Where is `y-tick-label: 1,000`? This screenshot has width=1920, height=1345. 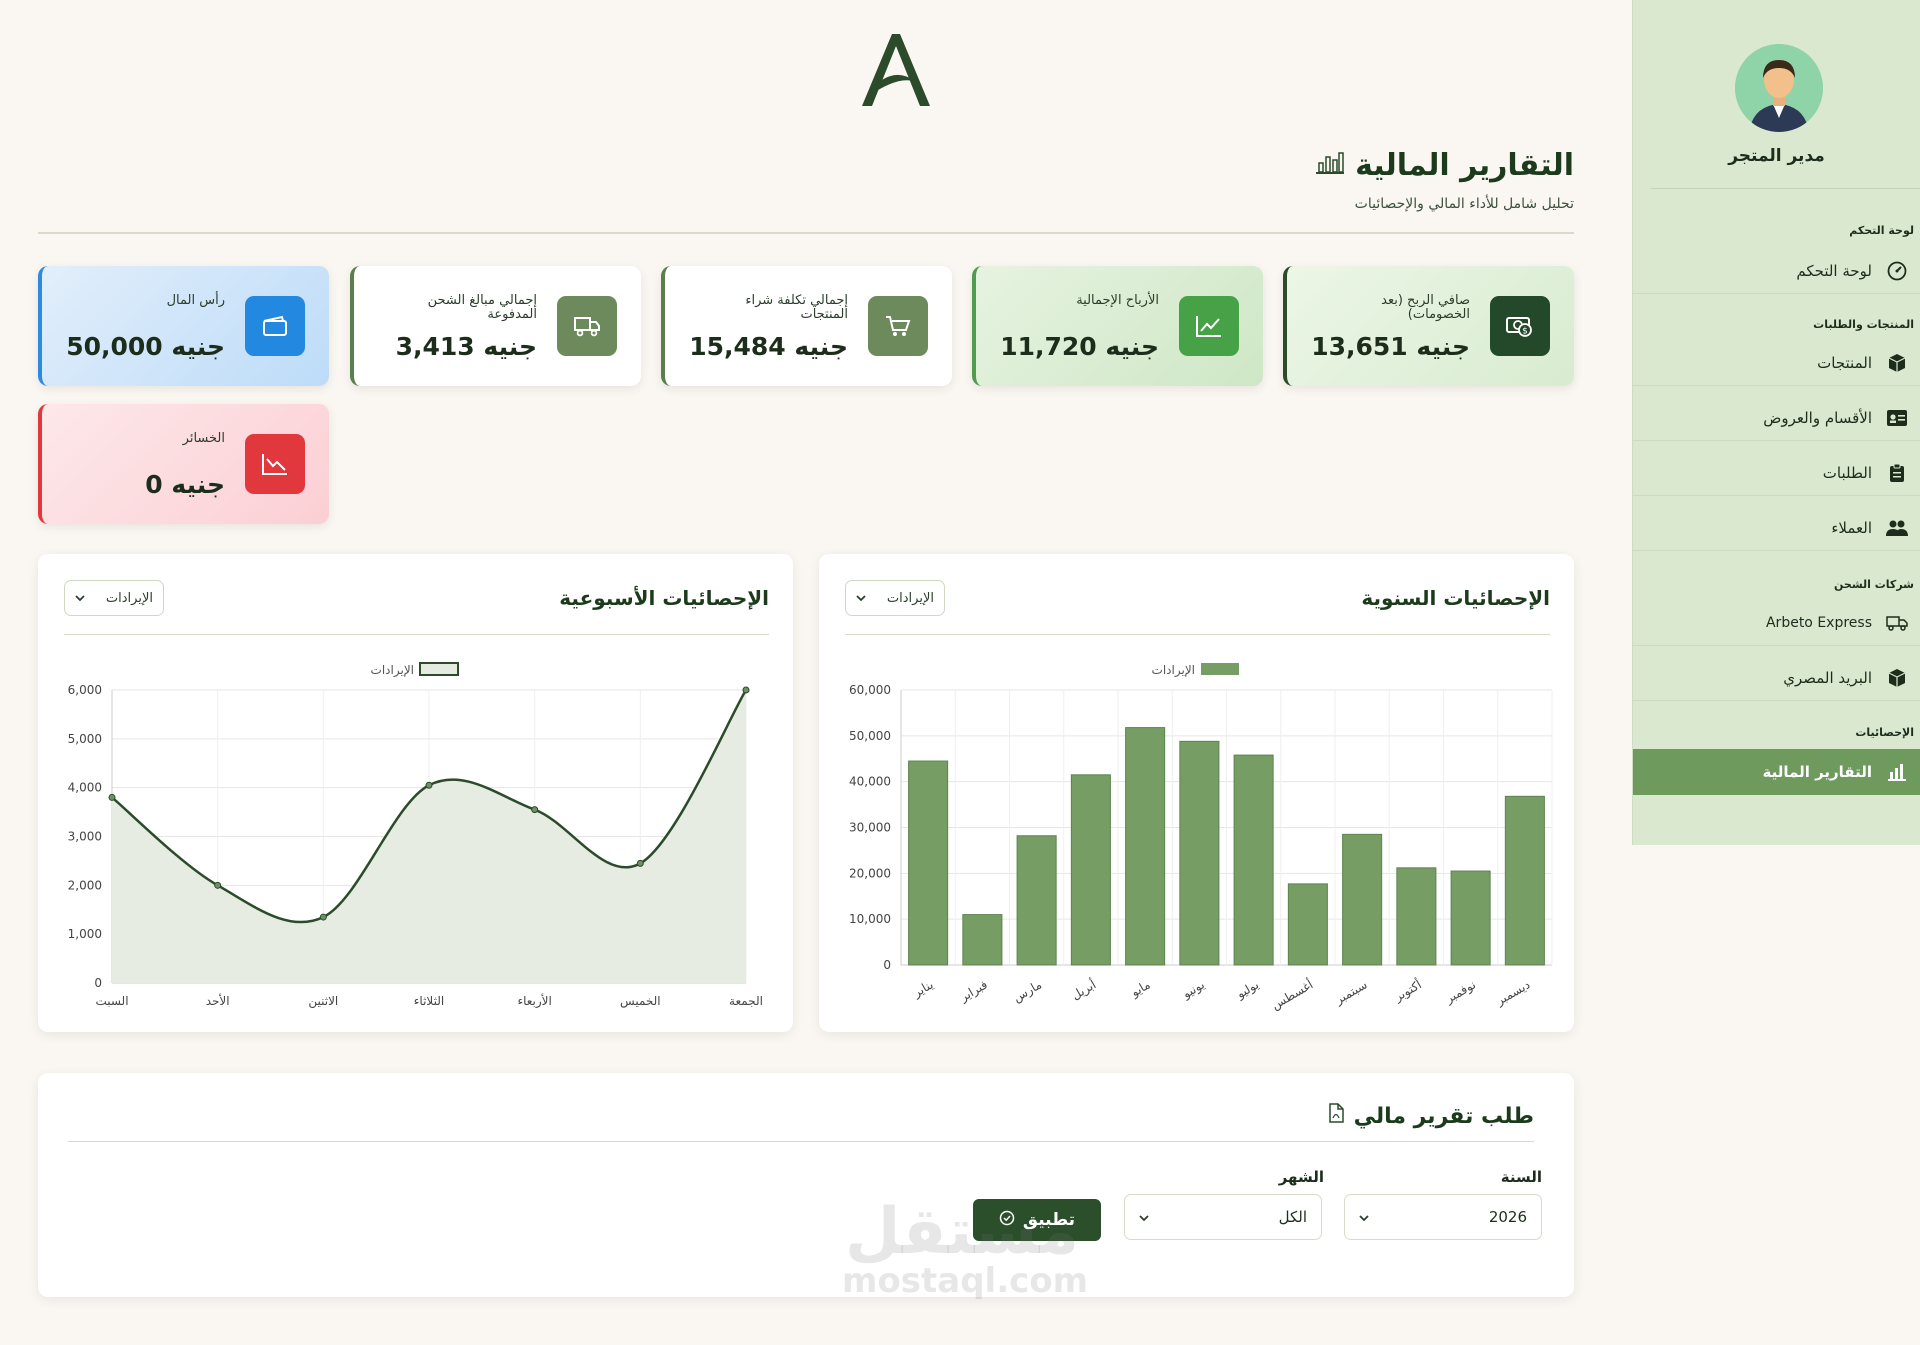
y-tick-label: 1,000 is located at coordinates (85, 934).